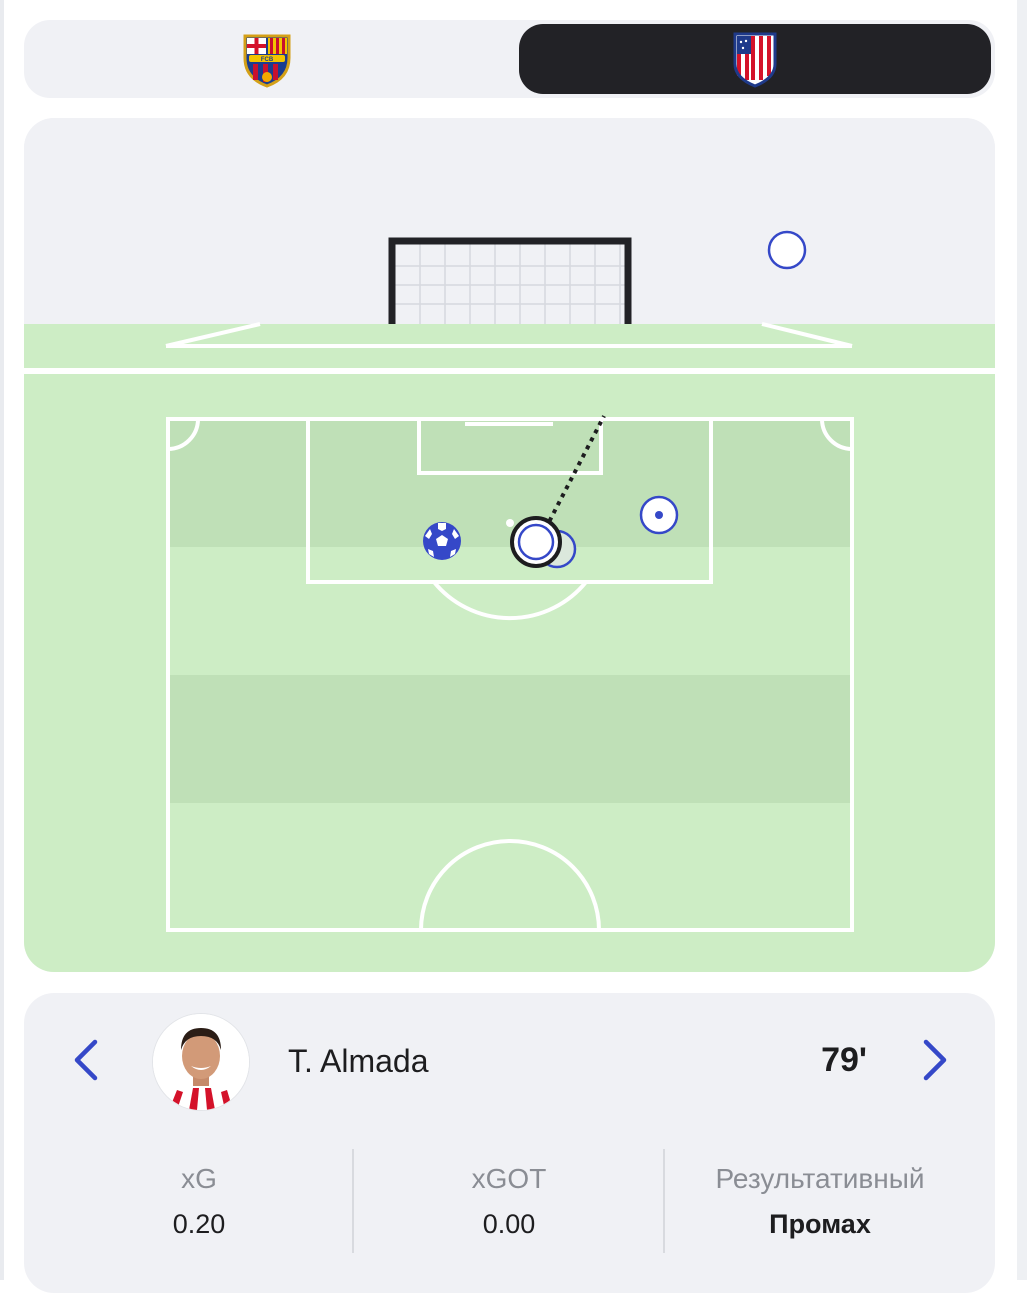  I want to click on stat-xgot: xGOT 0.00, so click(509, 1201).